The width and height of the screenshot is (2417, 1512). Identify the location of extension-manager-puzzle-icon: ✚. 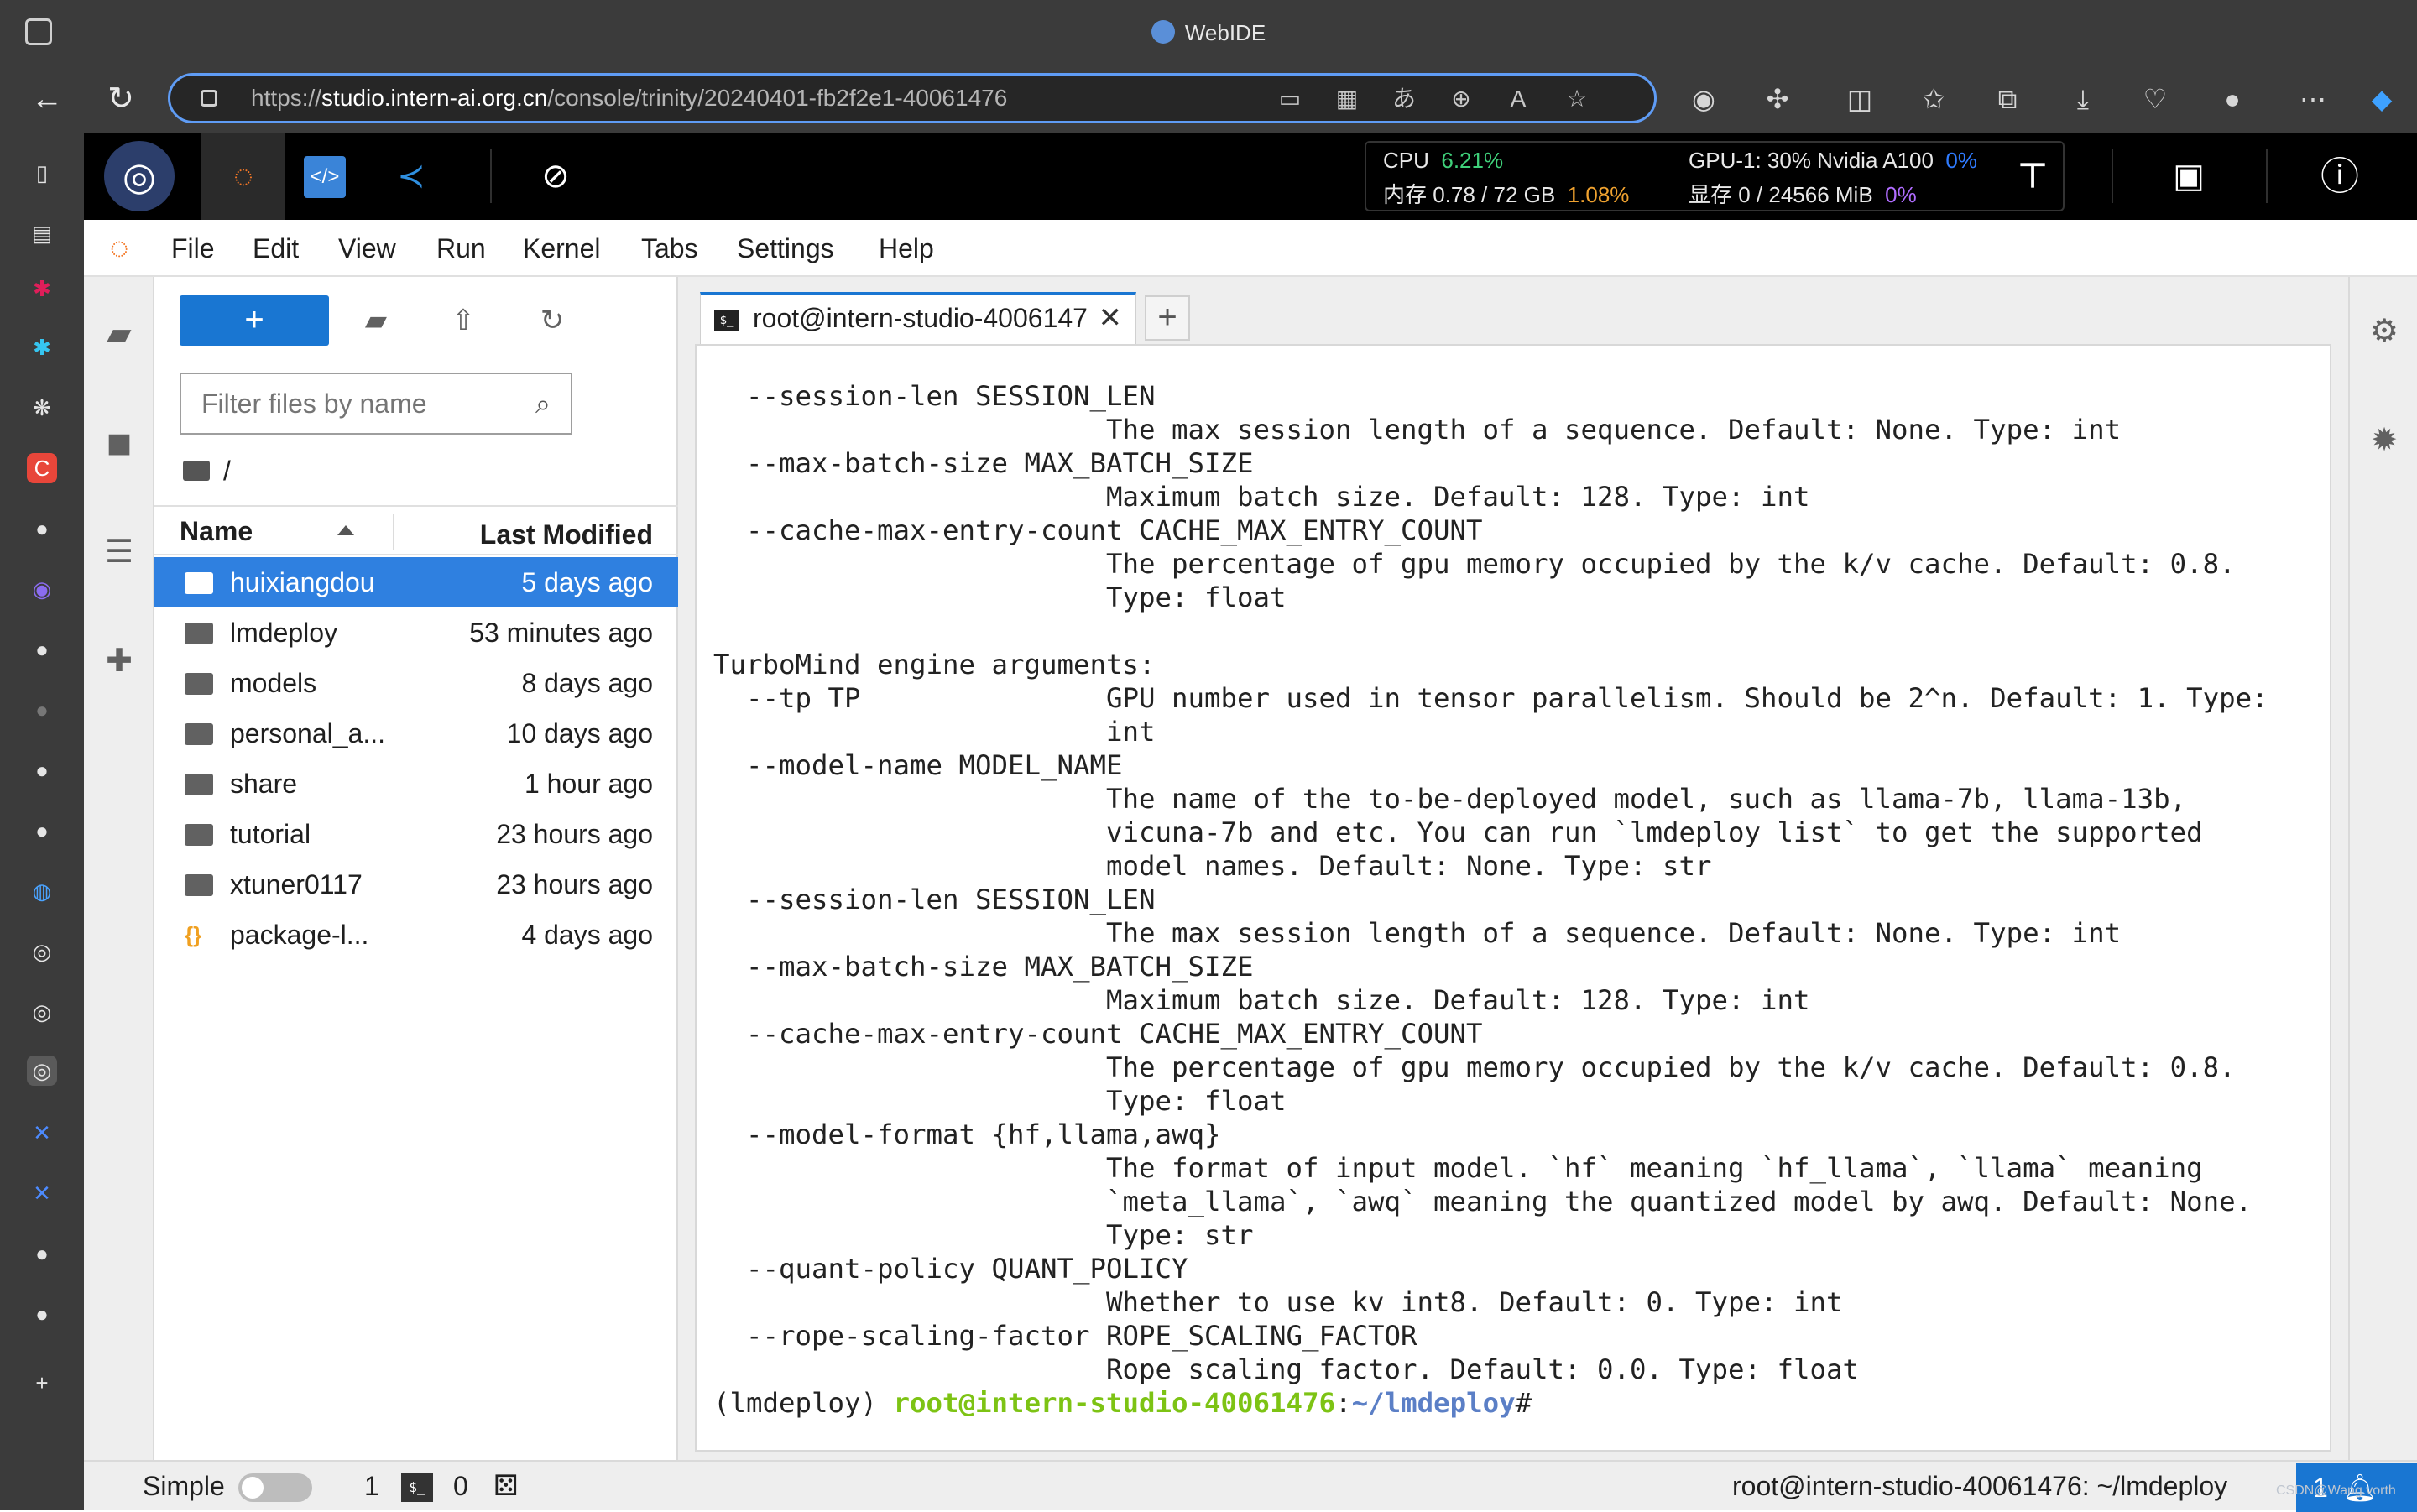
(119, 661).